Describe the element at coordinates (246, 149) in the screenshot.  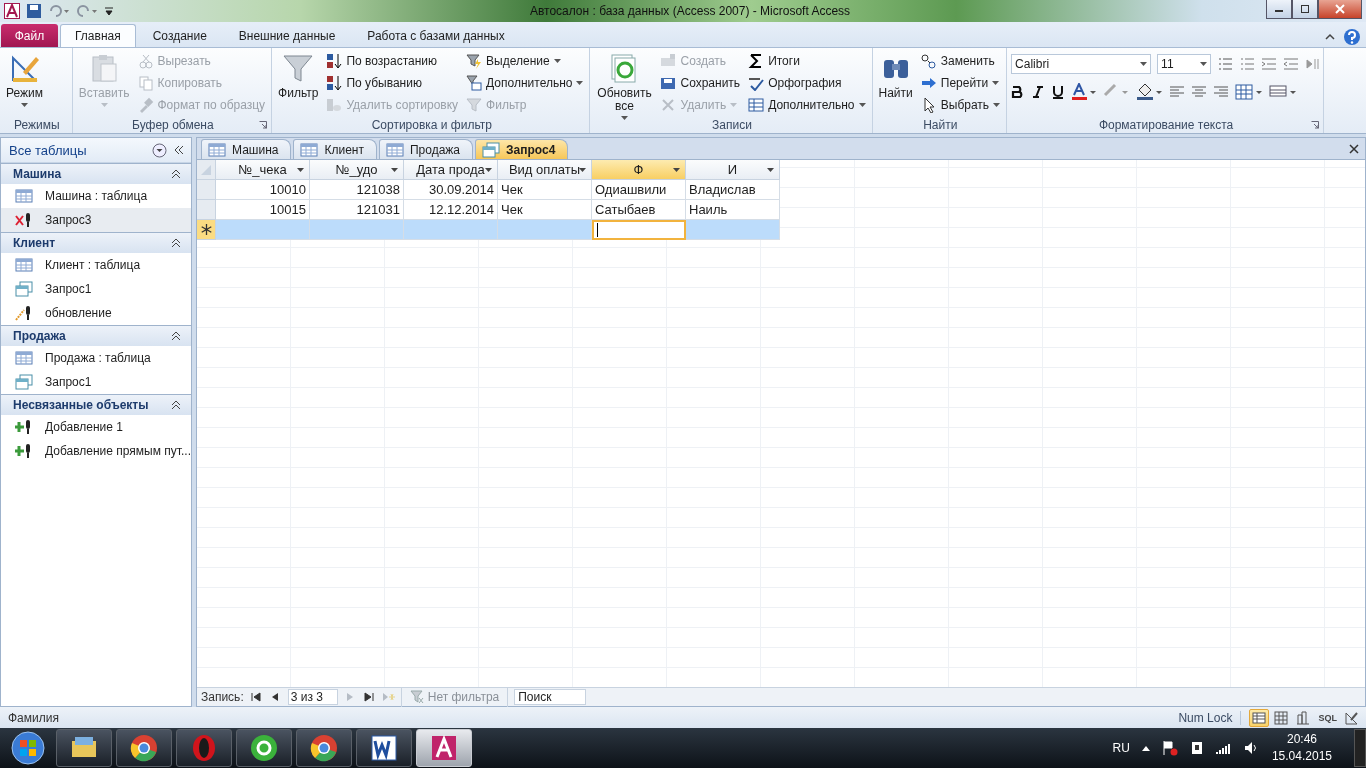
I see `document-tab: Машина` at that location.